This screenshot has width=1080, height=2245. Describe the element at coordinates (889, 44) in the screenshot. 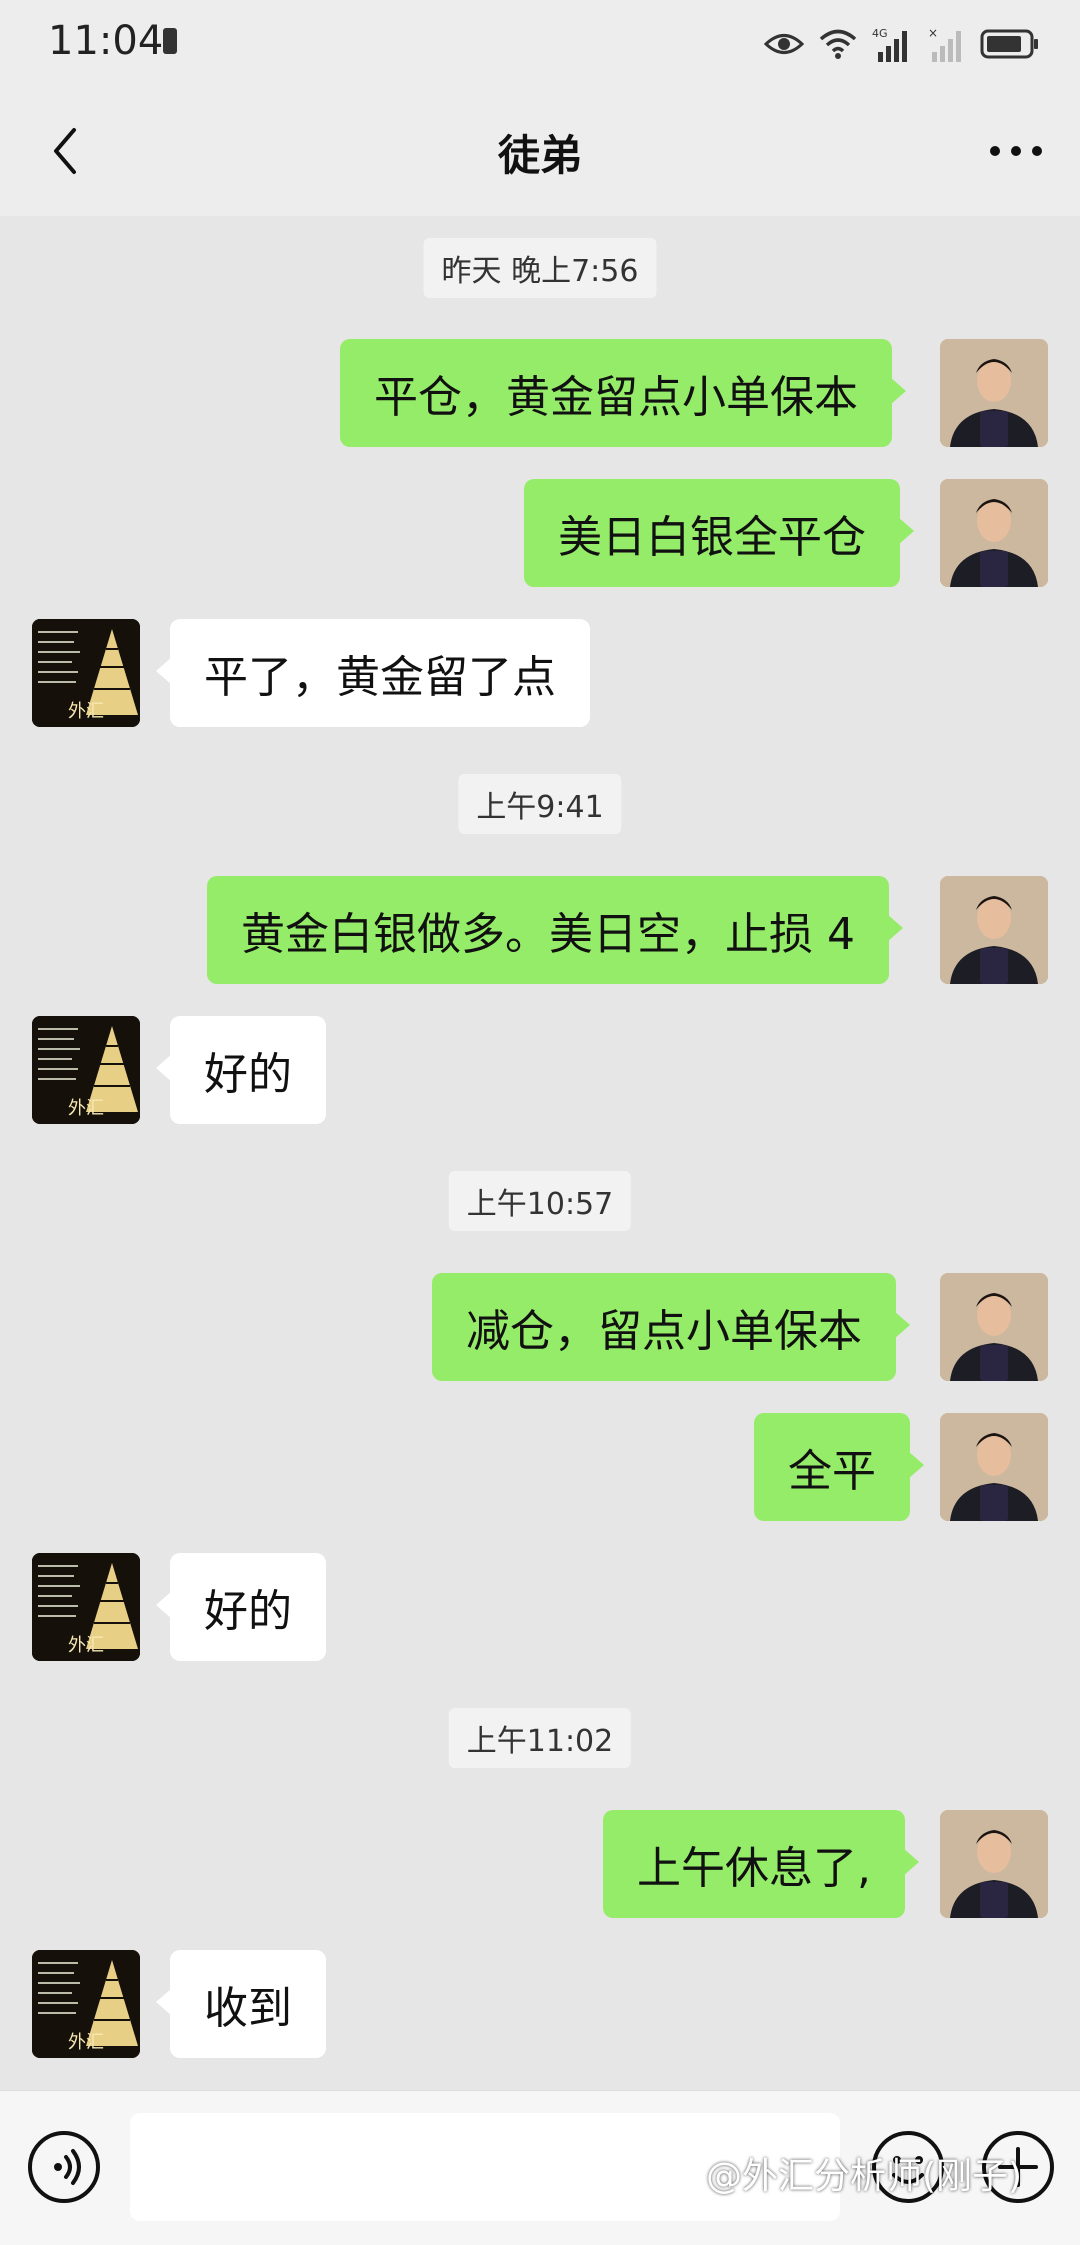

I see `signal-4g-icon: 4G` at that location.